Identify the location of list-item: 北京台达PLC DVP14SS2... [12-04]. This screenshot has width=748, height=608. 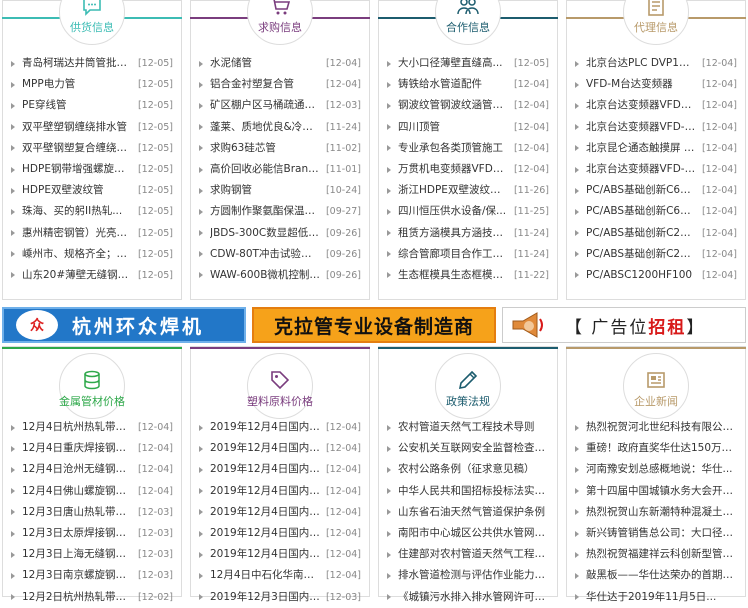
(656, 63).